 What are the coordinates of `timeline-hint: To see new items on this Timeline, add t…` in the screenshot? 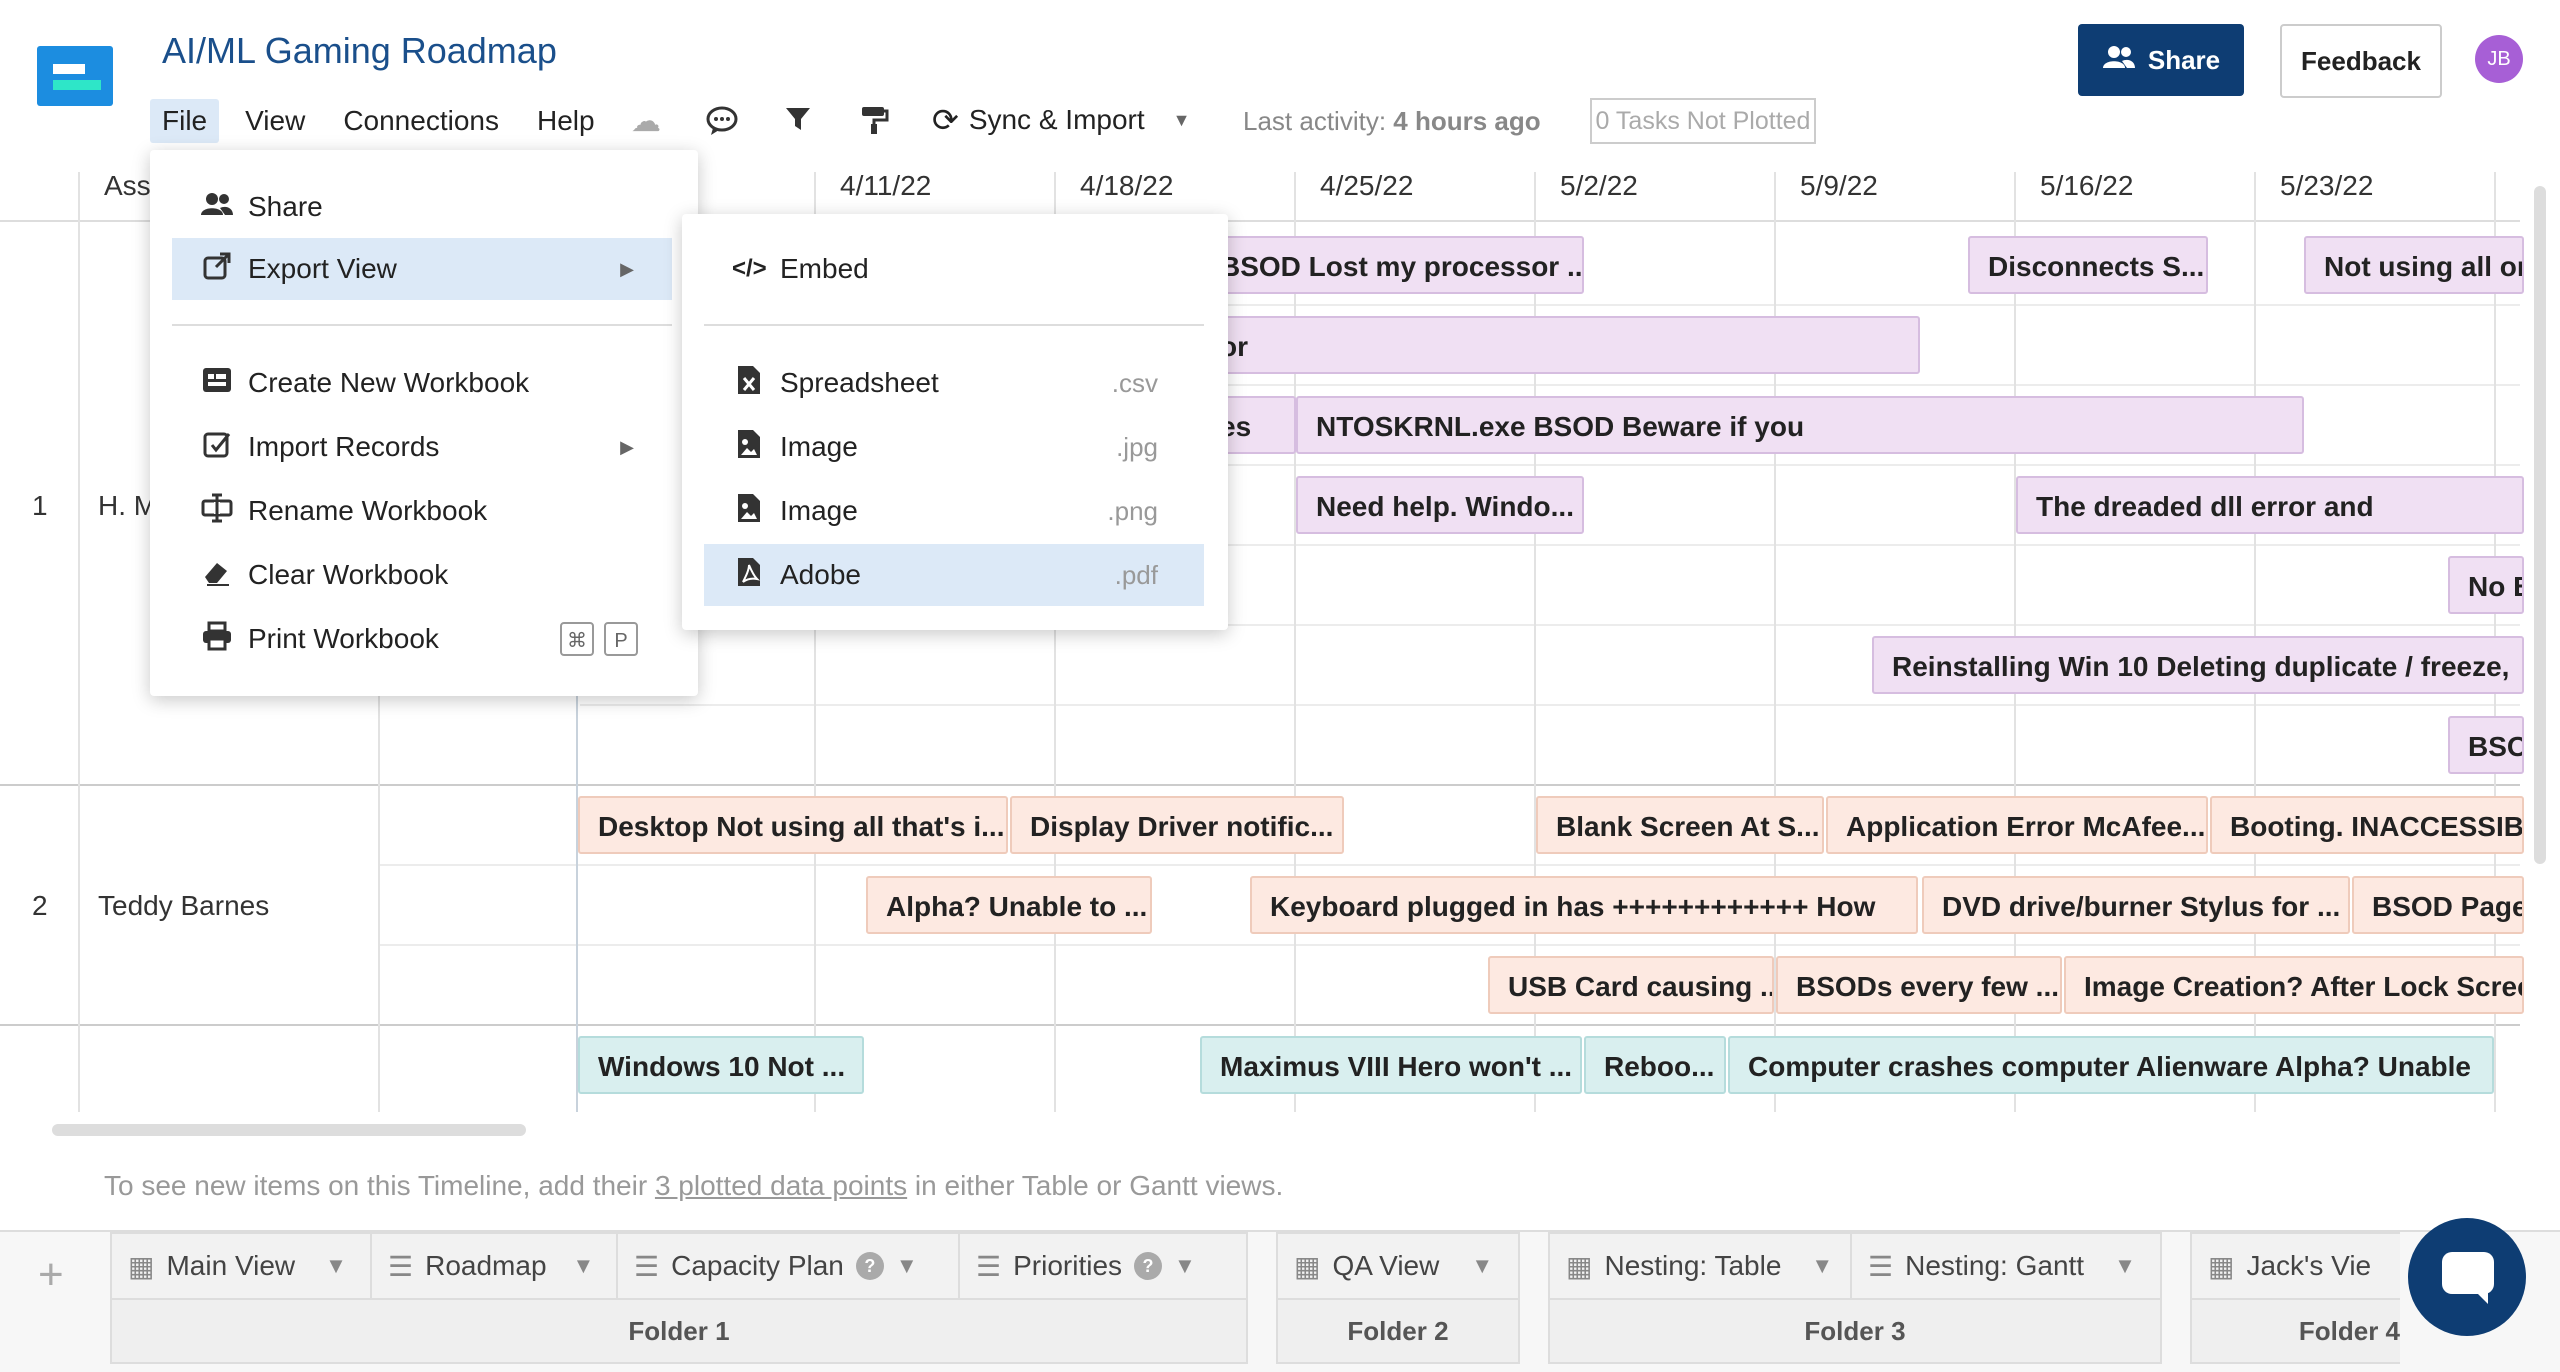 It's located at (694, 1185).